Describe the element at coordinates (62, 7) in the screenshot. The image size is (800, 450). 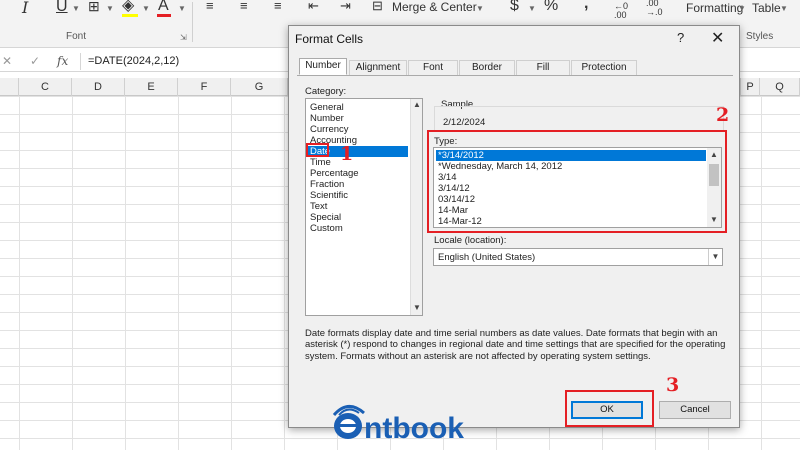
I see `underline-button: U` at that location.